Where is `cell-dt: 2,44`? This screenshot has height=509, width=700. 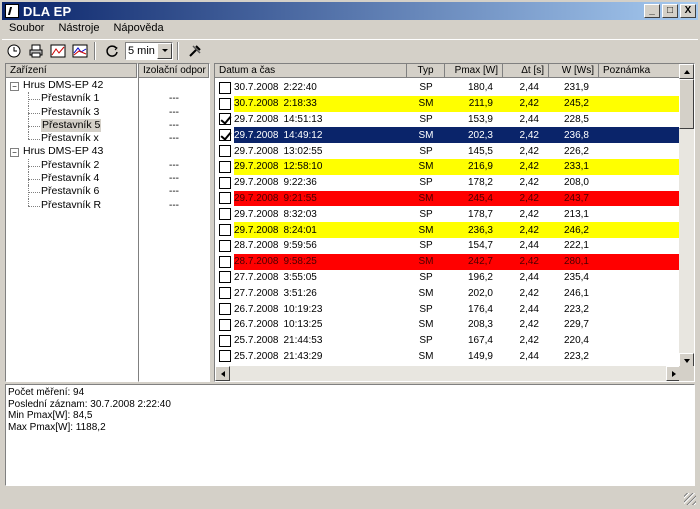
cell-dt: 2,44 is located at coordinates (529, 309).